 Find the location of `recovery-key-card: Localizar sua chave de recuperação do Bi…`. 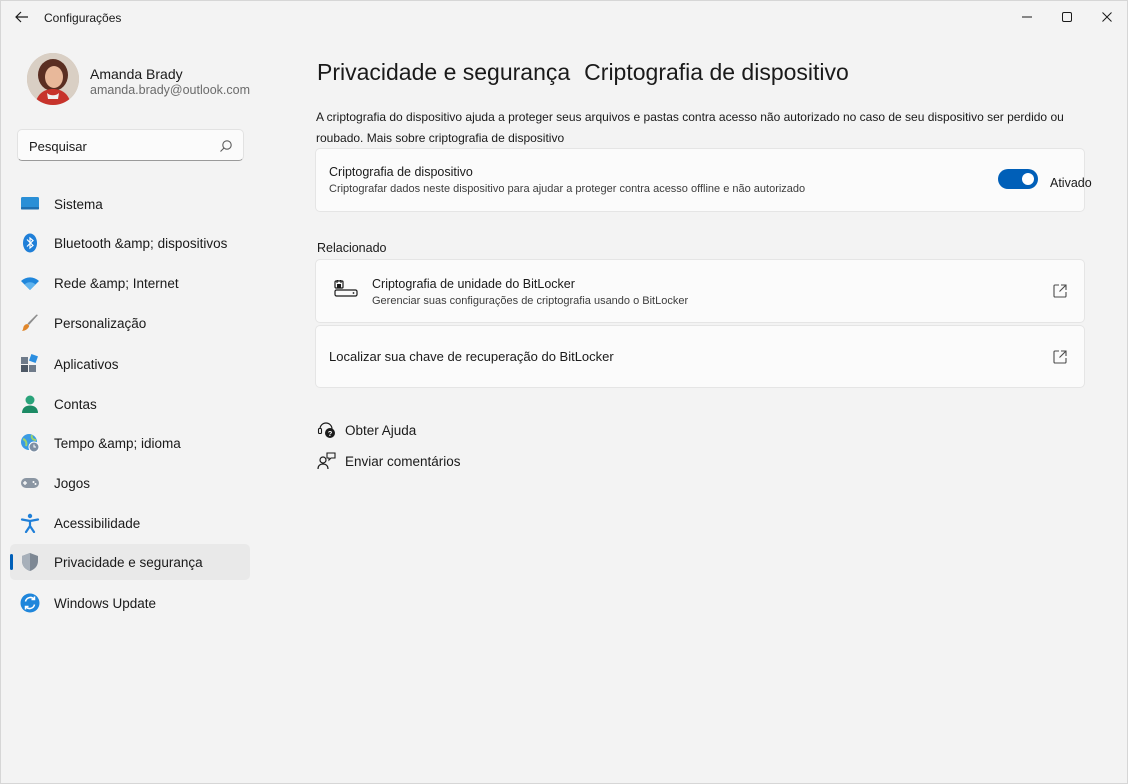

recovery-key-card: Localizar sua chave de recuperação do Bi… is located at coordinates (700, 356).